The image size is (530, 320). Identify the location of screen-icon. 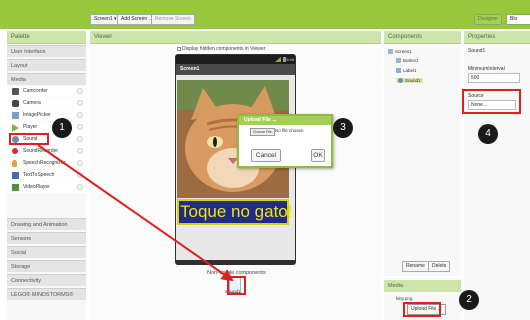
(390, 52).